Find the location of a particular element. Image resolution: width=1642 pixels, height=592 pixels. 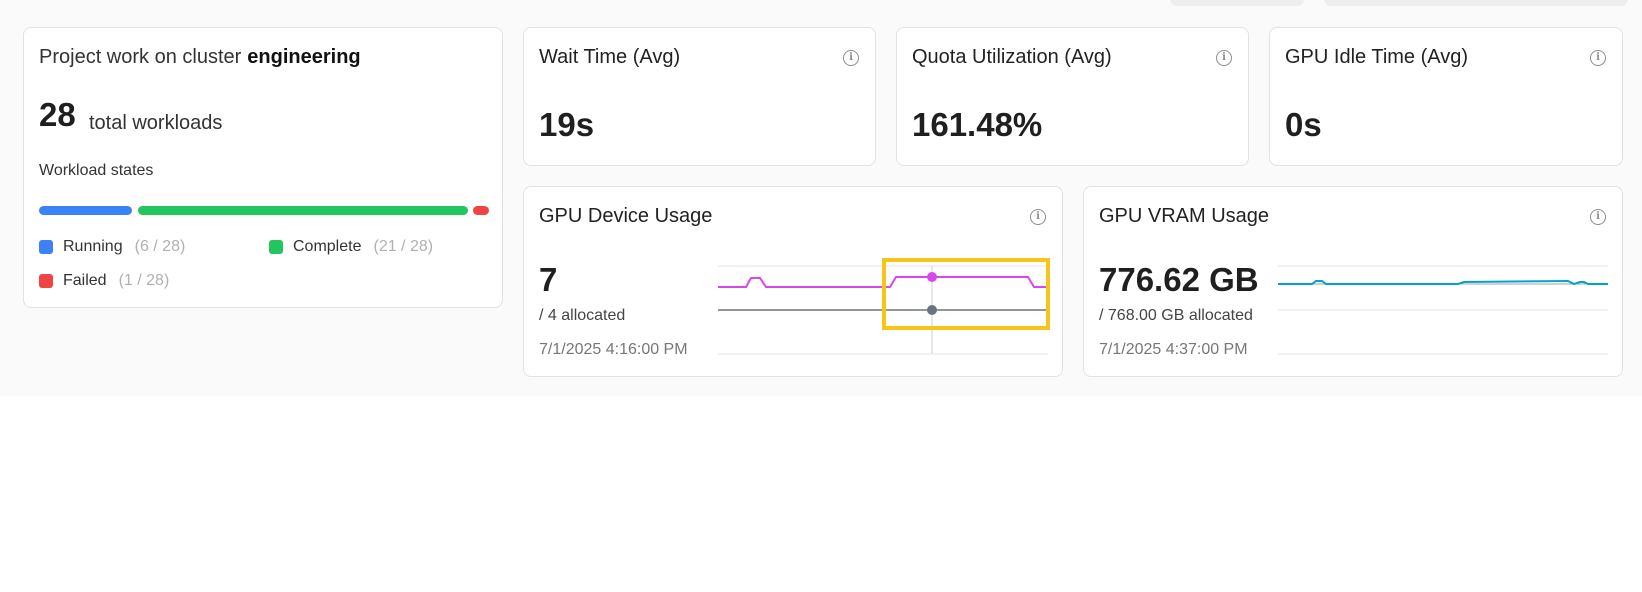

quota-utilization-value: 161.48% is located at coordinates (977, 124).